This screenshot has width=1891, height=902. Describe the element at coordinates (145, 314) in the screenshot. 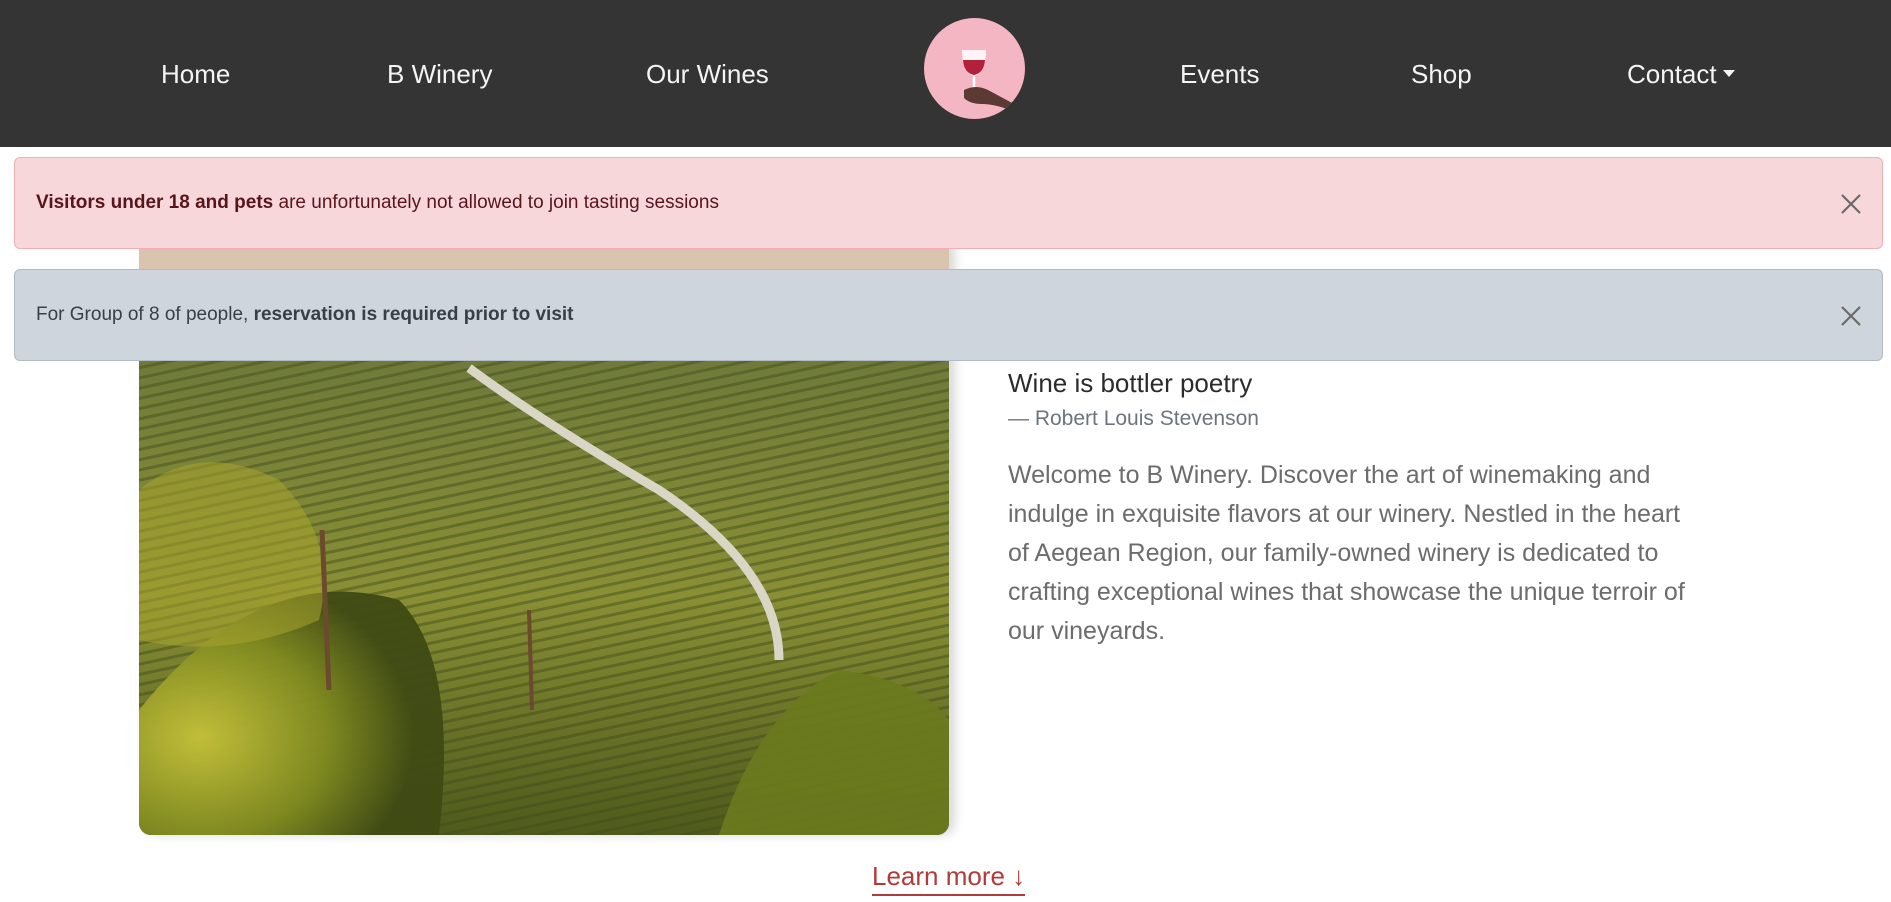

I see `alert-text: For Group of 8 of people,` at that location.